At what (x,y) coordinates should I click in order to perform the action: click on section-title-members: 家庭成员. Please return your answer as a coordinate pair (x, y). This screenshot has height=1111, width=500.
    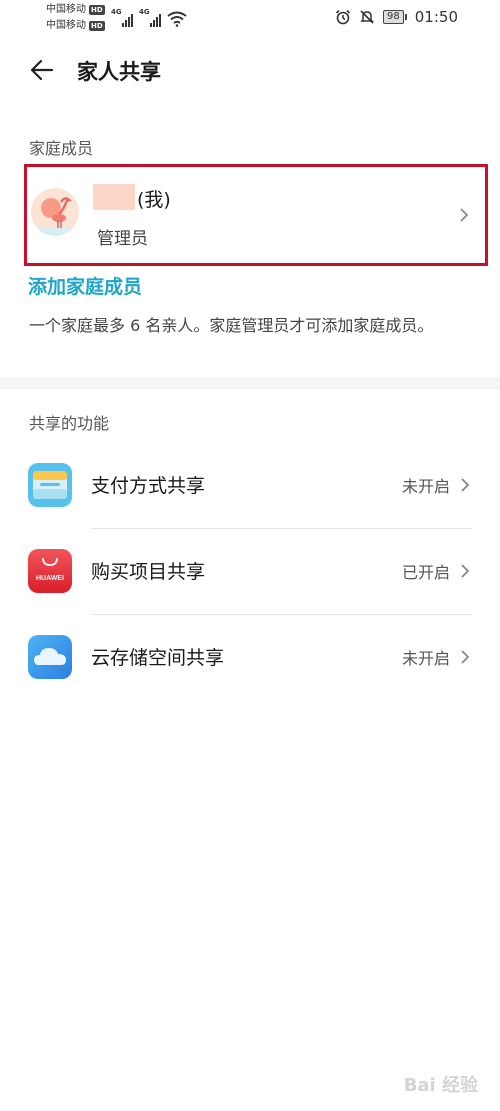
    Looking at the image, I should click on (61, 148).